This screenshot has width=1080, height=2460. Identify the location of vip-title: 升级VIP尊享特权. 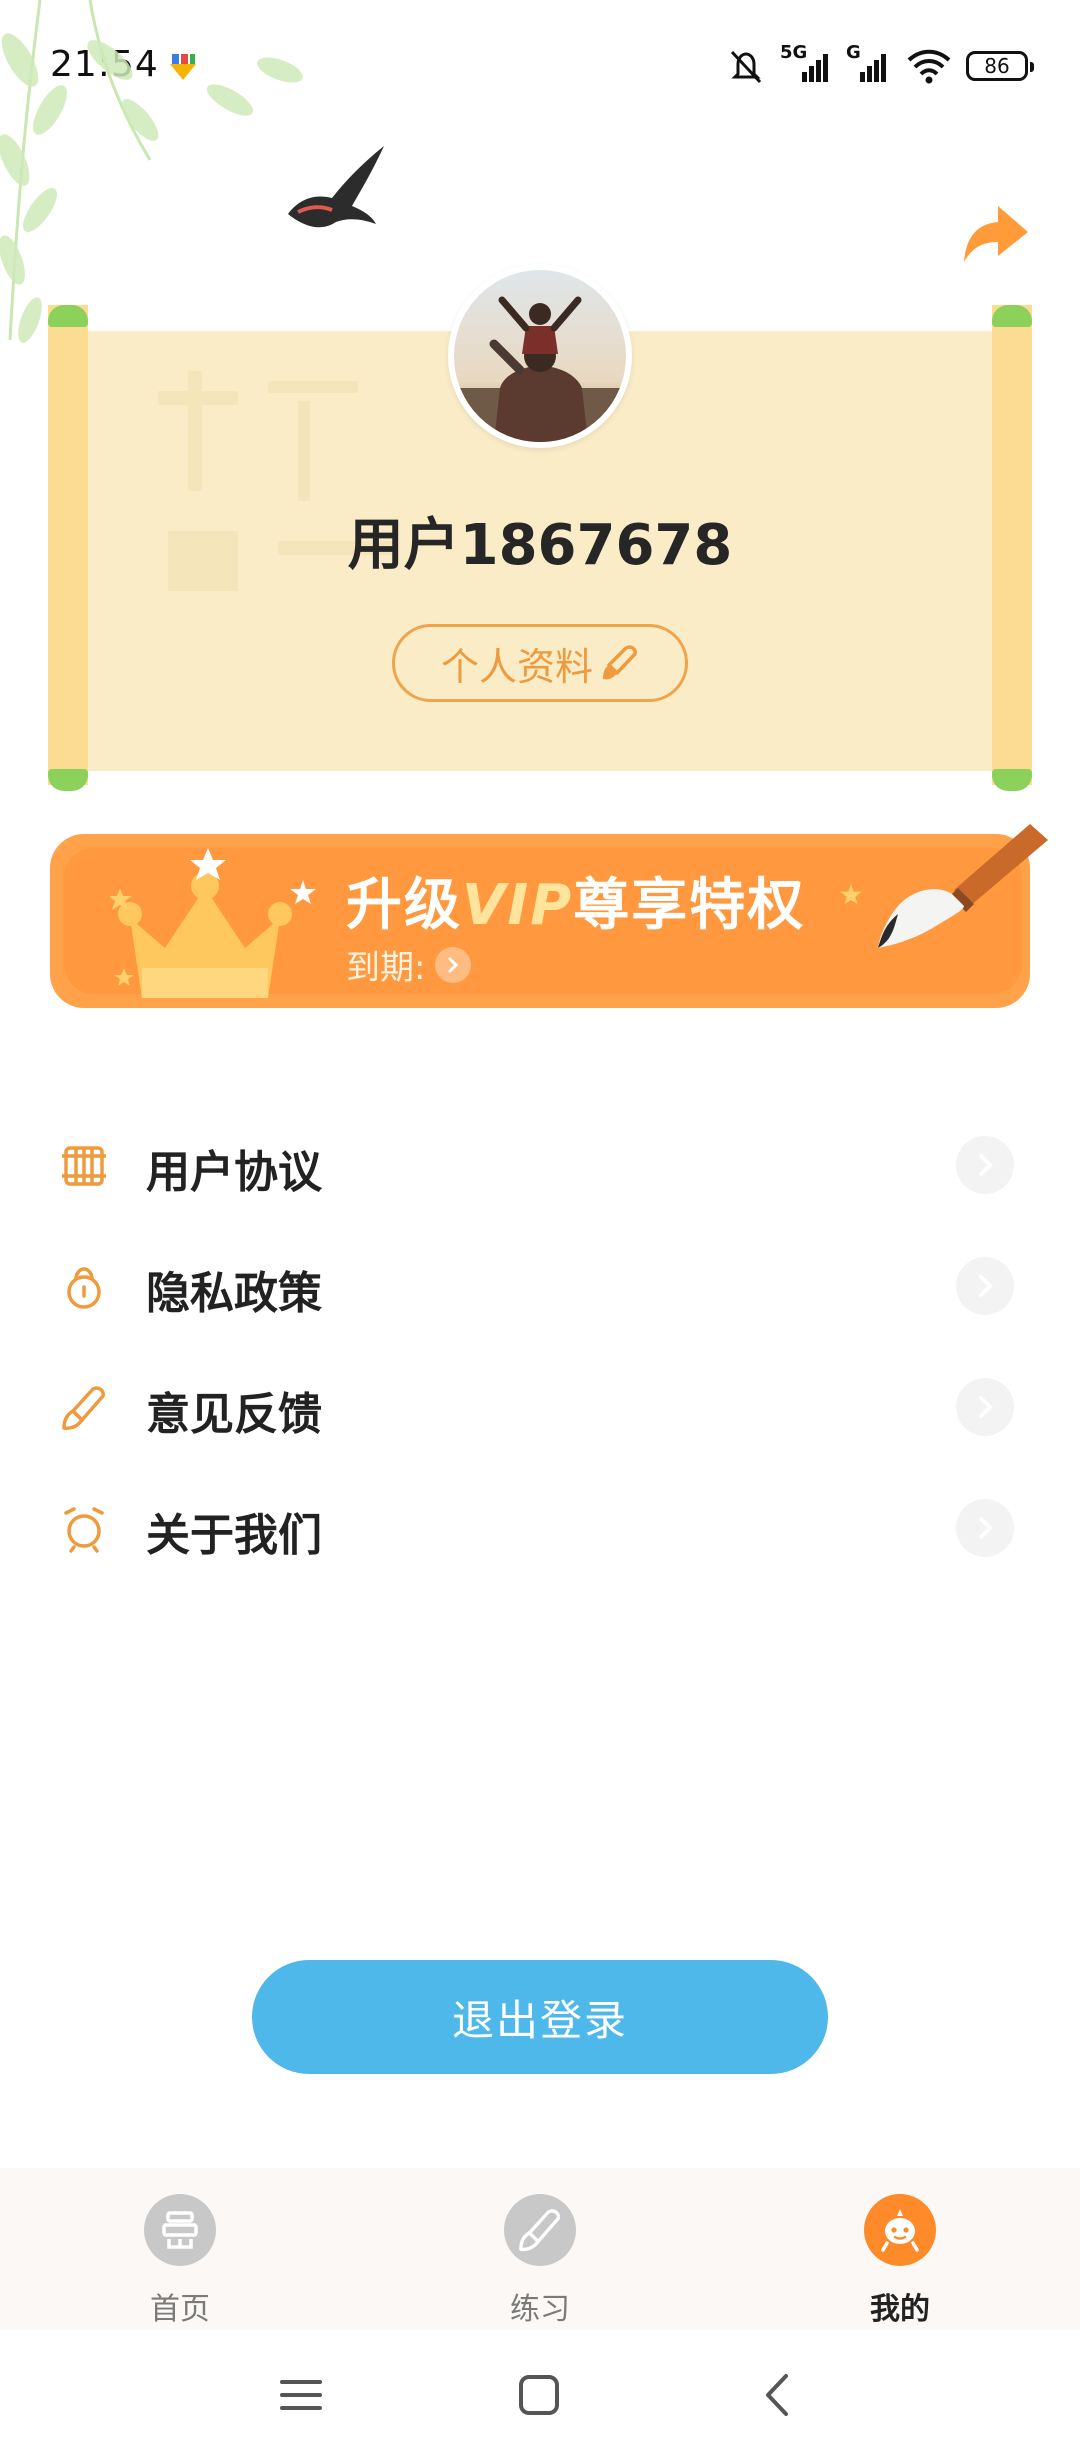
(575, 900).